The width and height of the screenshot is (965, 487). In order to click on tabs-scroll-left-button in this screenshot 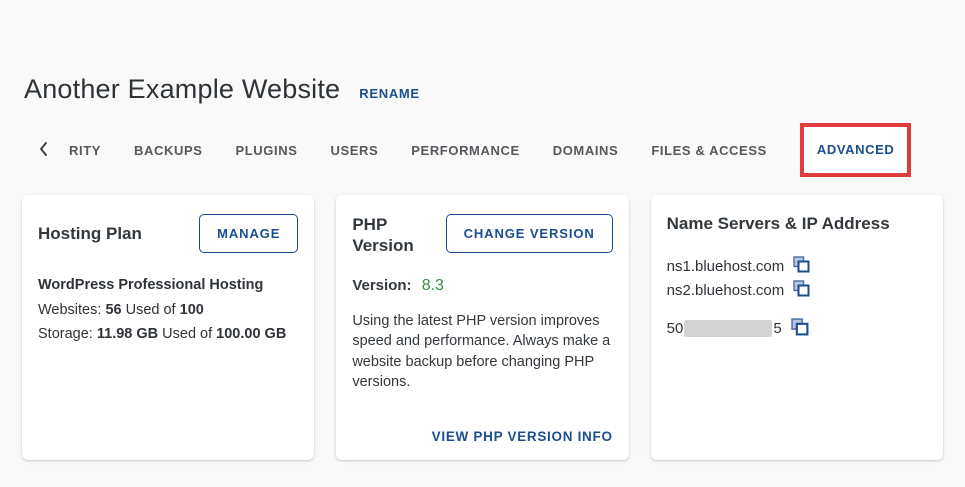, I will do `click(43, 150)`.